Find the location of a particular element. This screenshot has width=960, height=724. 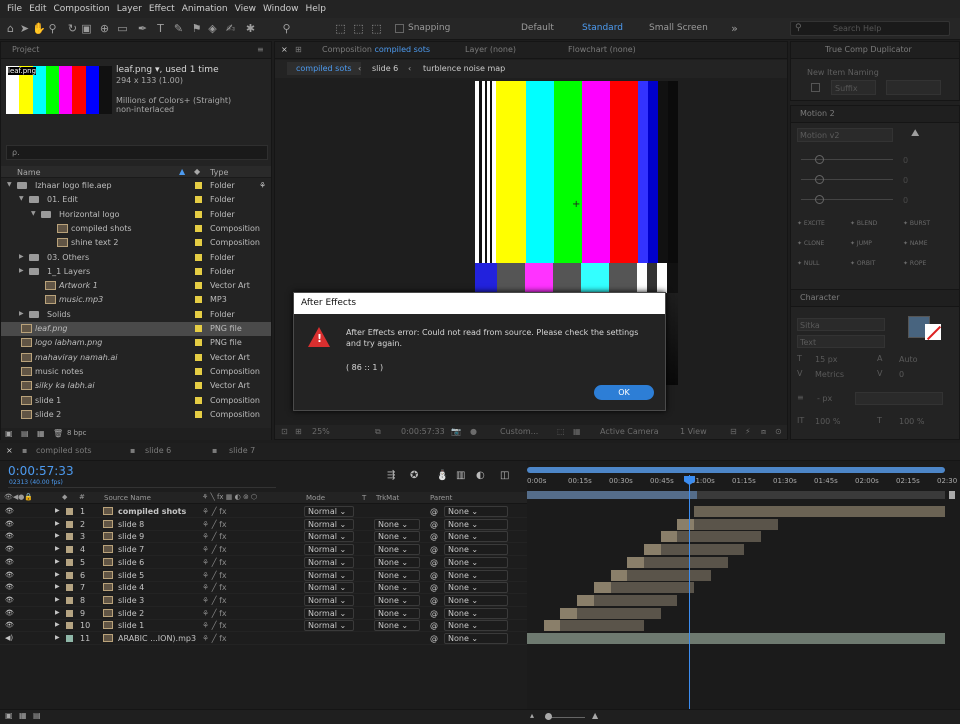

timeline-layer-row: 👁 ▶ 10 slide 1 ⚘ ╱ fx Normal ⌄ None ⌄ @ None ⌄ is located at coordinates (263, 626).